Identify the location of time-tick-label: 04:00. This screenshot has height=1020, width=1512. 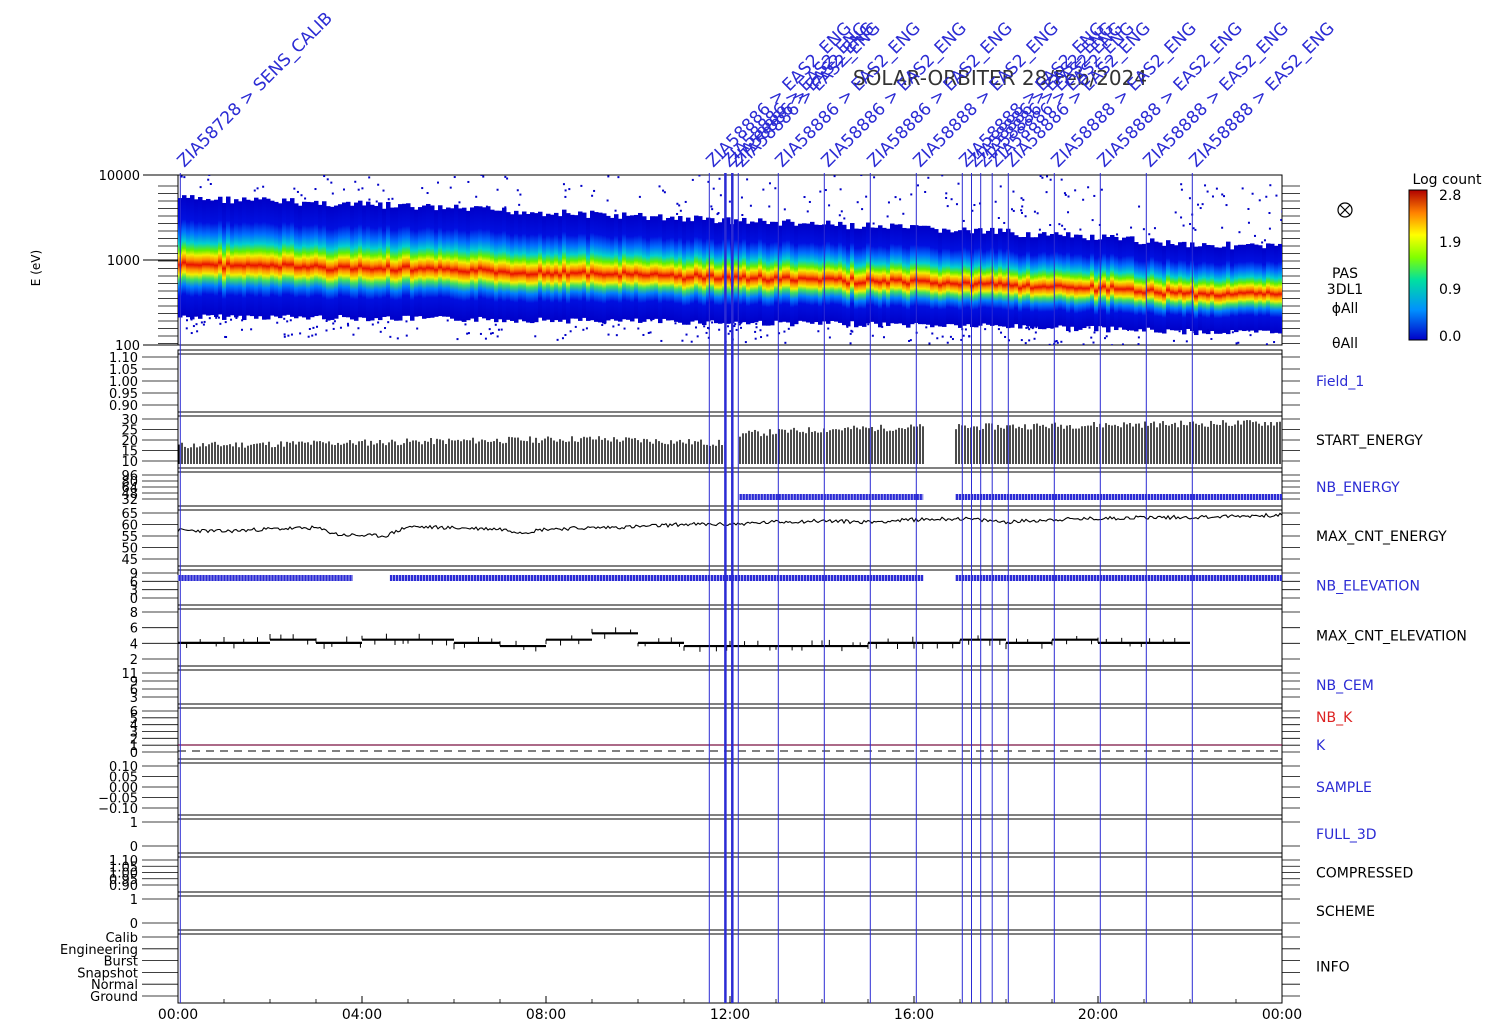
(362, 1013).